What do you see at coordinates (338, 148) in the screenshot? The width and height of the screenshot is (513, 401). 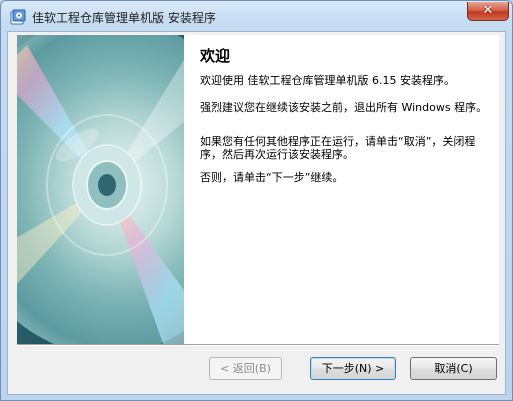 I see `cancel-instruction-paragraph: 如果您有任何其他程序正在运行，请单击“取消”，关闭程序，然后再次运行该安装程序。` at bounding box center [338, 148].